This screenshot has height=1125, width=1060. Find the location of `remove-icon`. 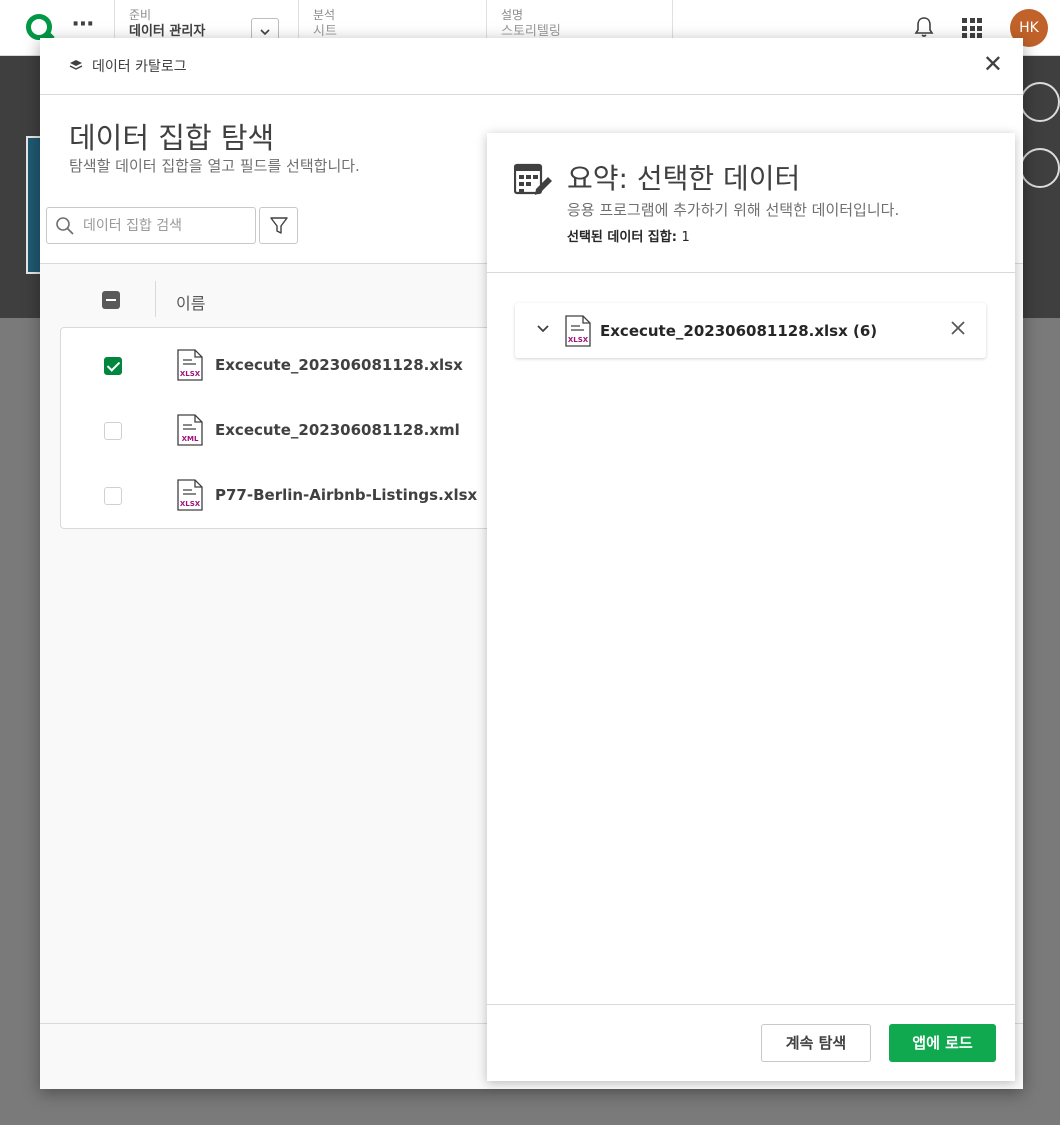

remove-icon is located at coordinates (958, 328).